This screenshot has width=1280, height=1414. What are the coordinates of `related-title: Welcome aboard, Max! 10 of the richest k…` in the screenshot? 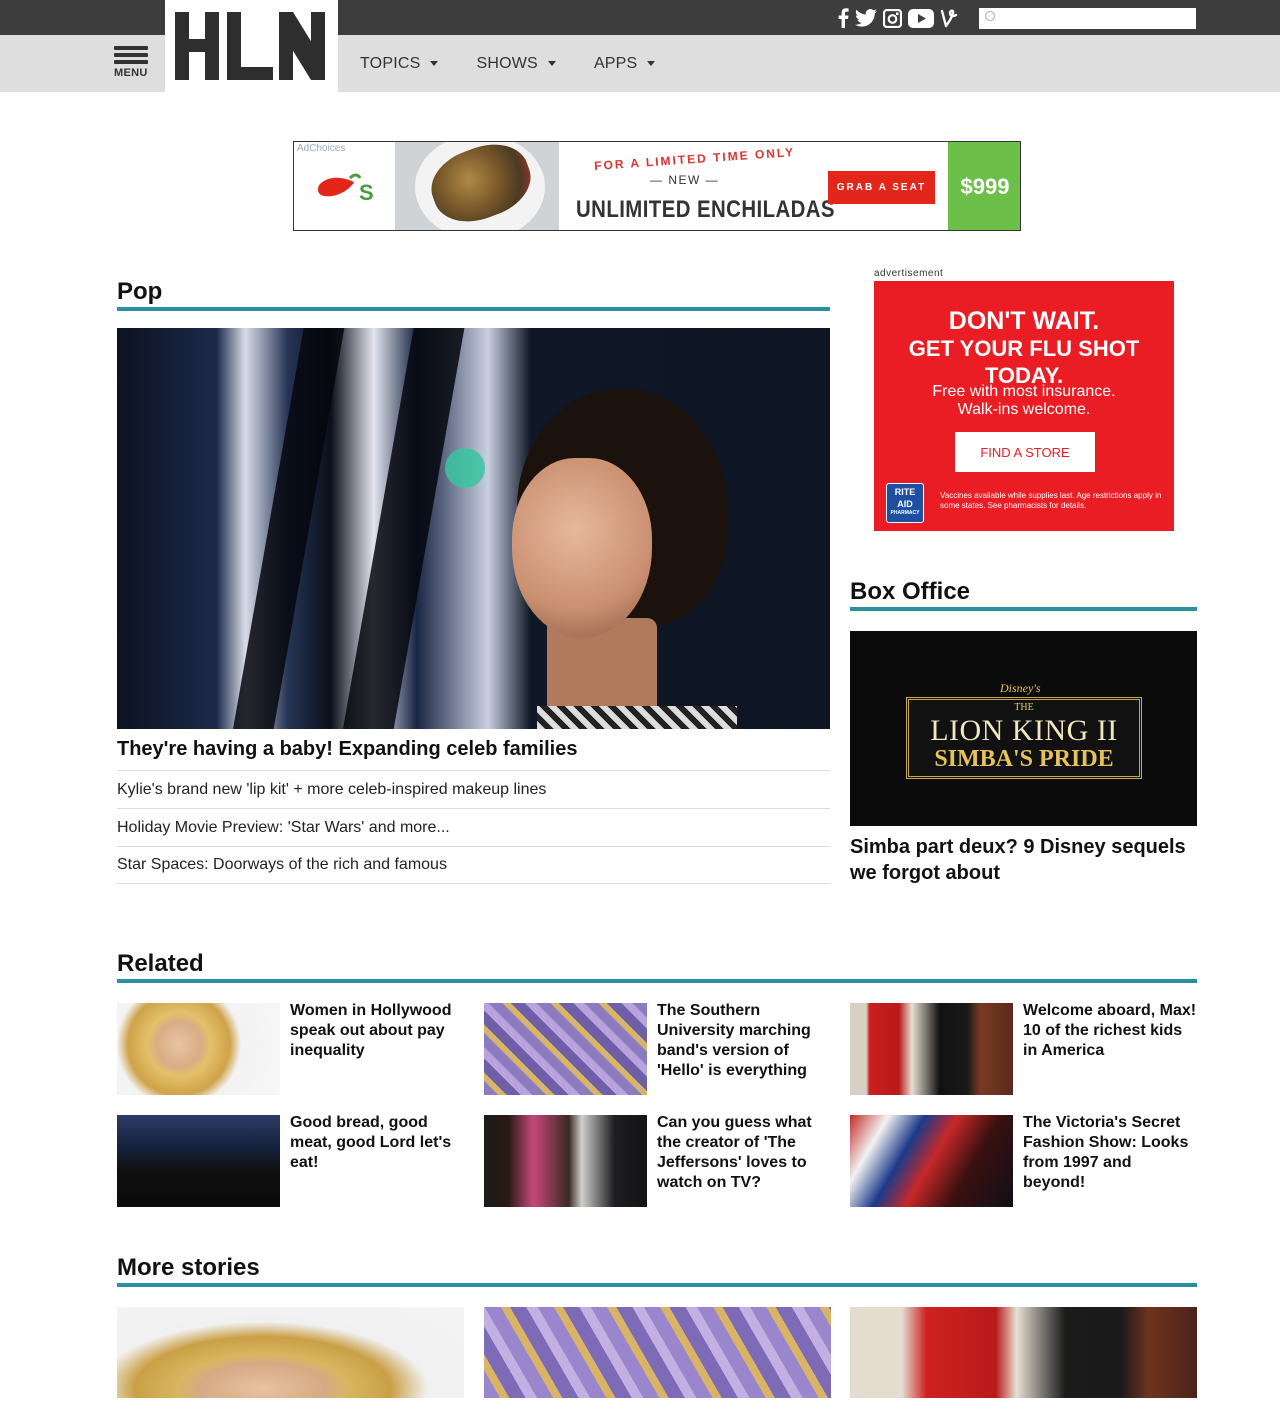 It's located at (1110, 1030).